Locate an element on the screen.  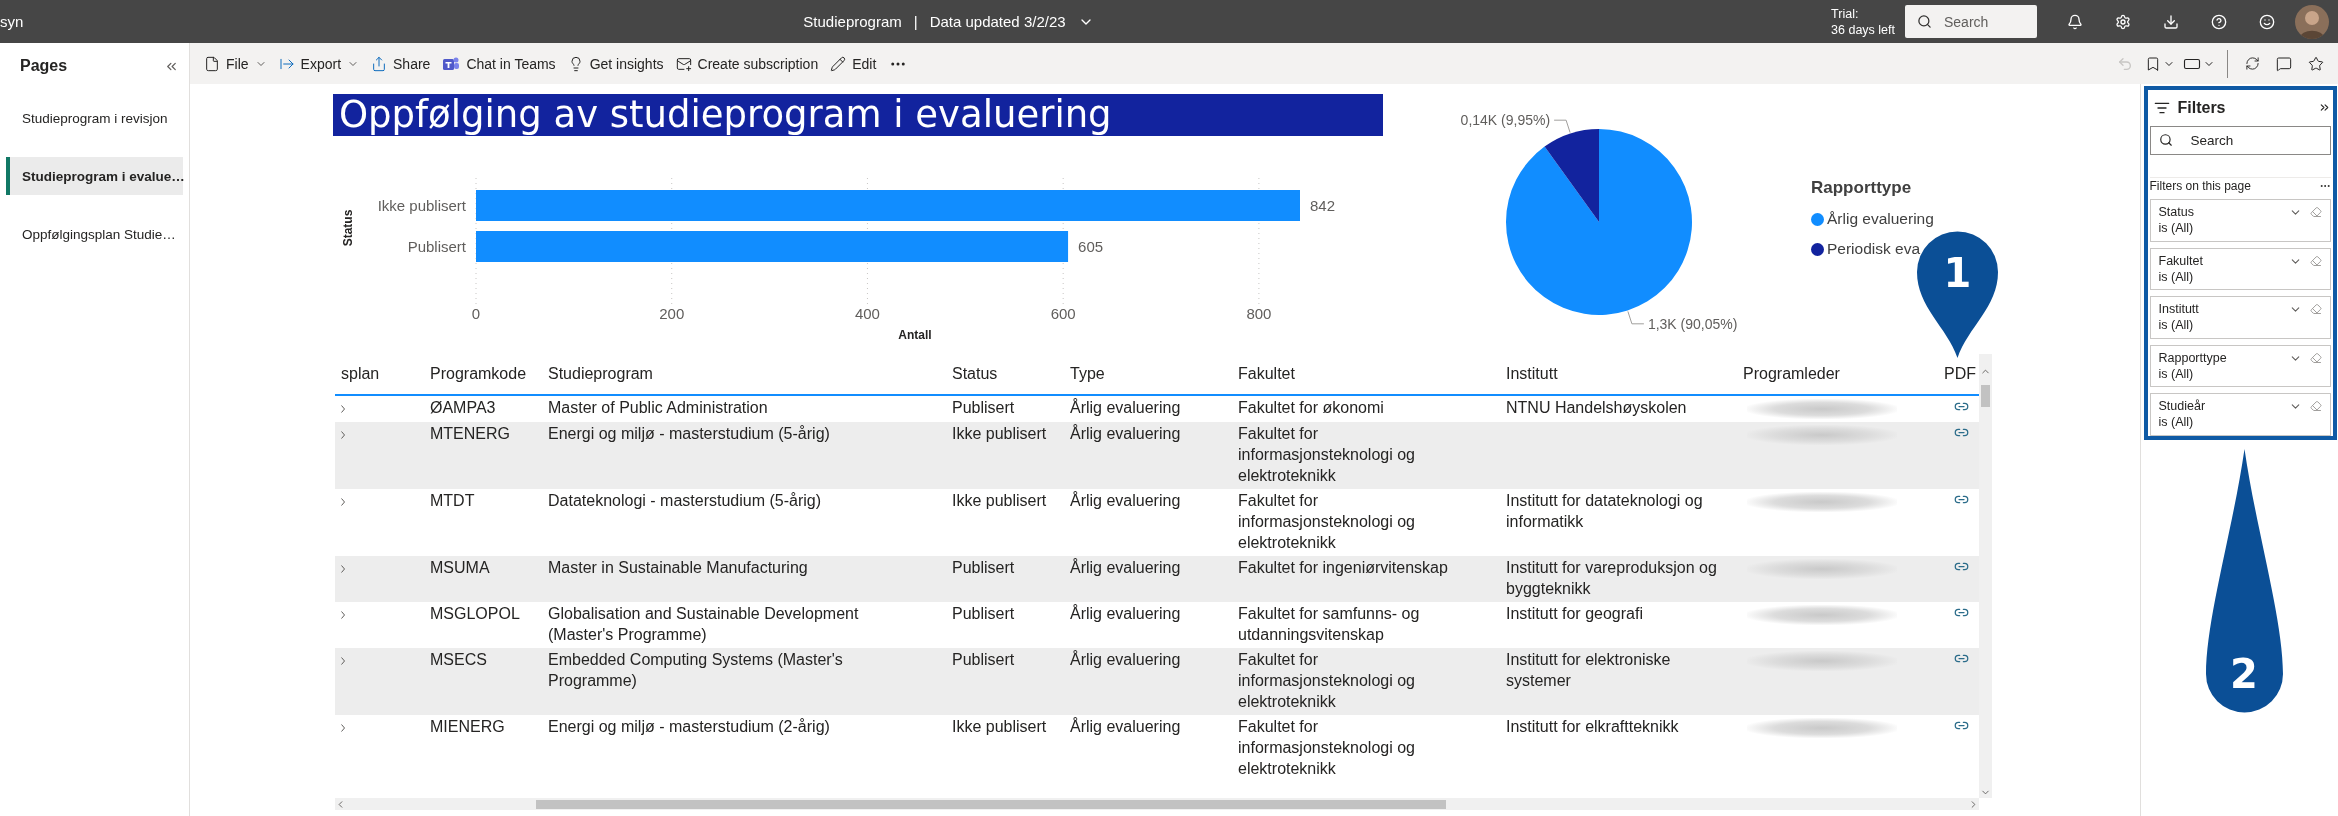
table-cell: Embedded Computing Systems (Master's Programme) is located at coordinates (695, 670).